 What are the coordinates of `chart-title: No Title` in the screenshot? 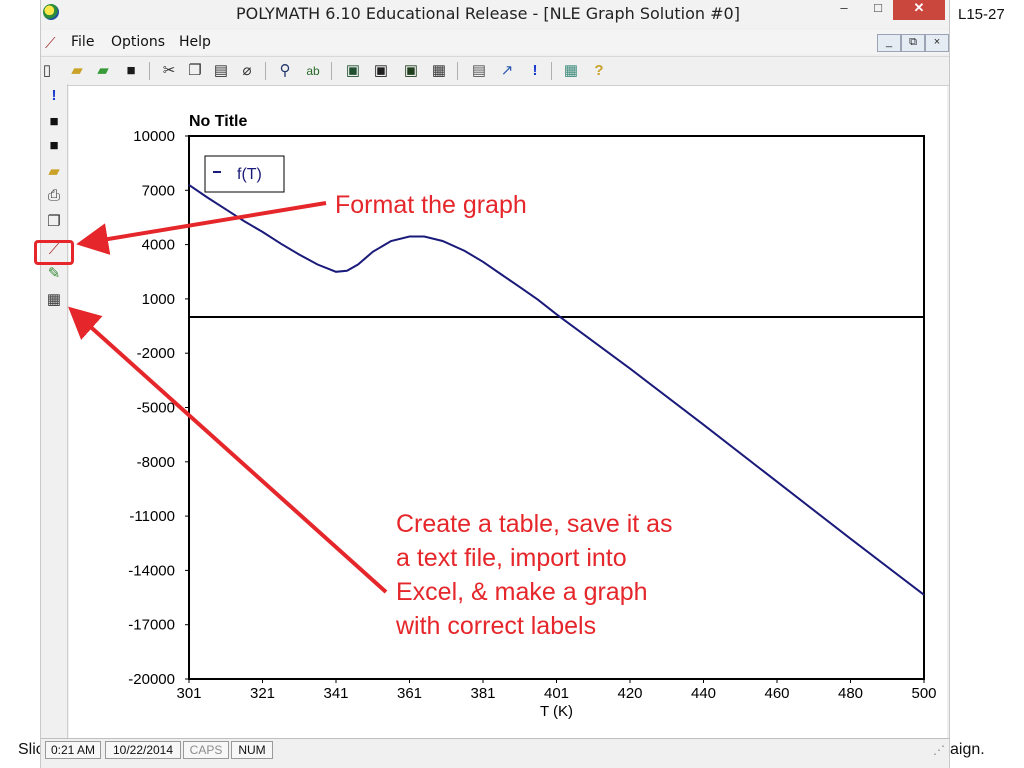 It's located at (218, 121).